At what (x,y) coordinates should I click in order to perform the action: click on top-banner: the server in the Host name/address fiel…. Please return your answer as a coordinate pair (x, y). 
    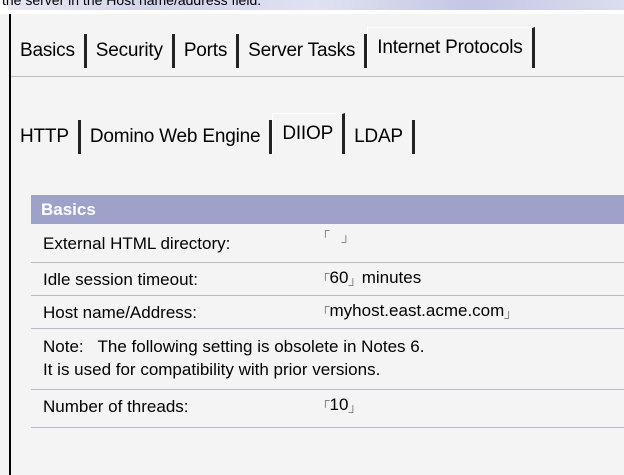
    Looking at the image, I should click on (312, 7).